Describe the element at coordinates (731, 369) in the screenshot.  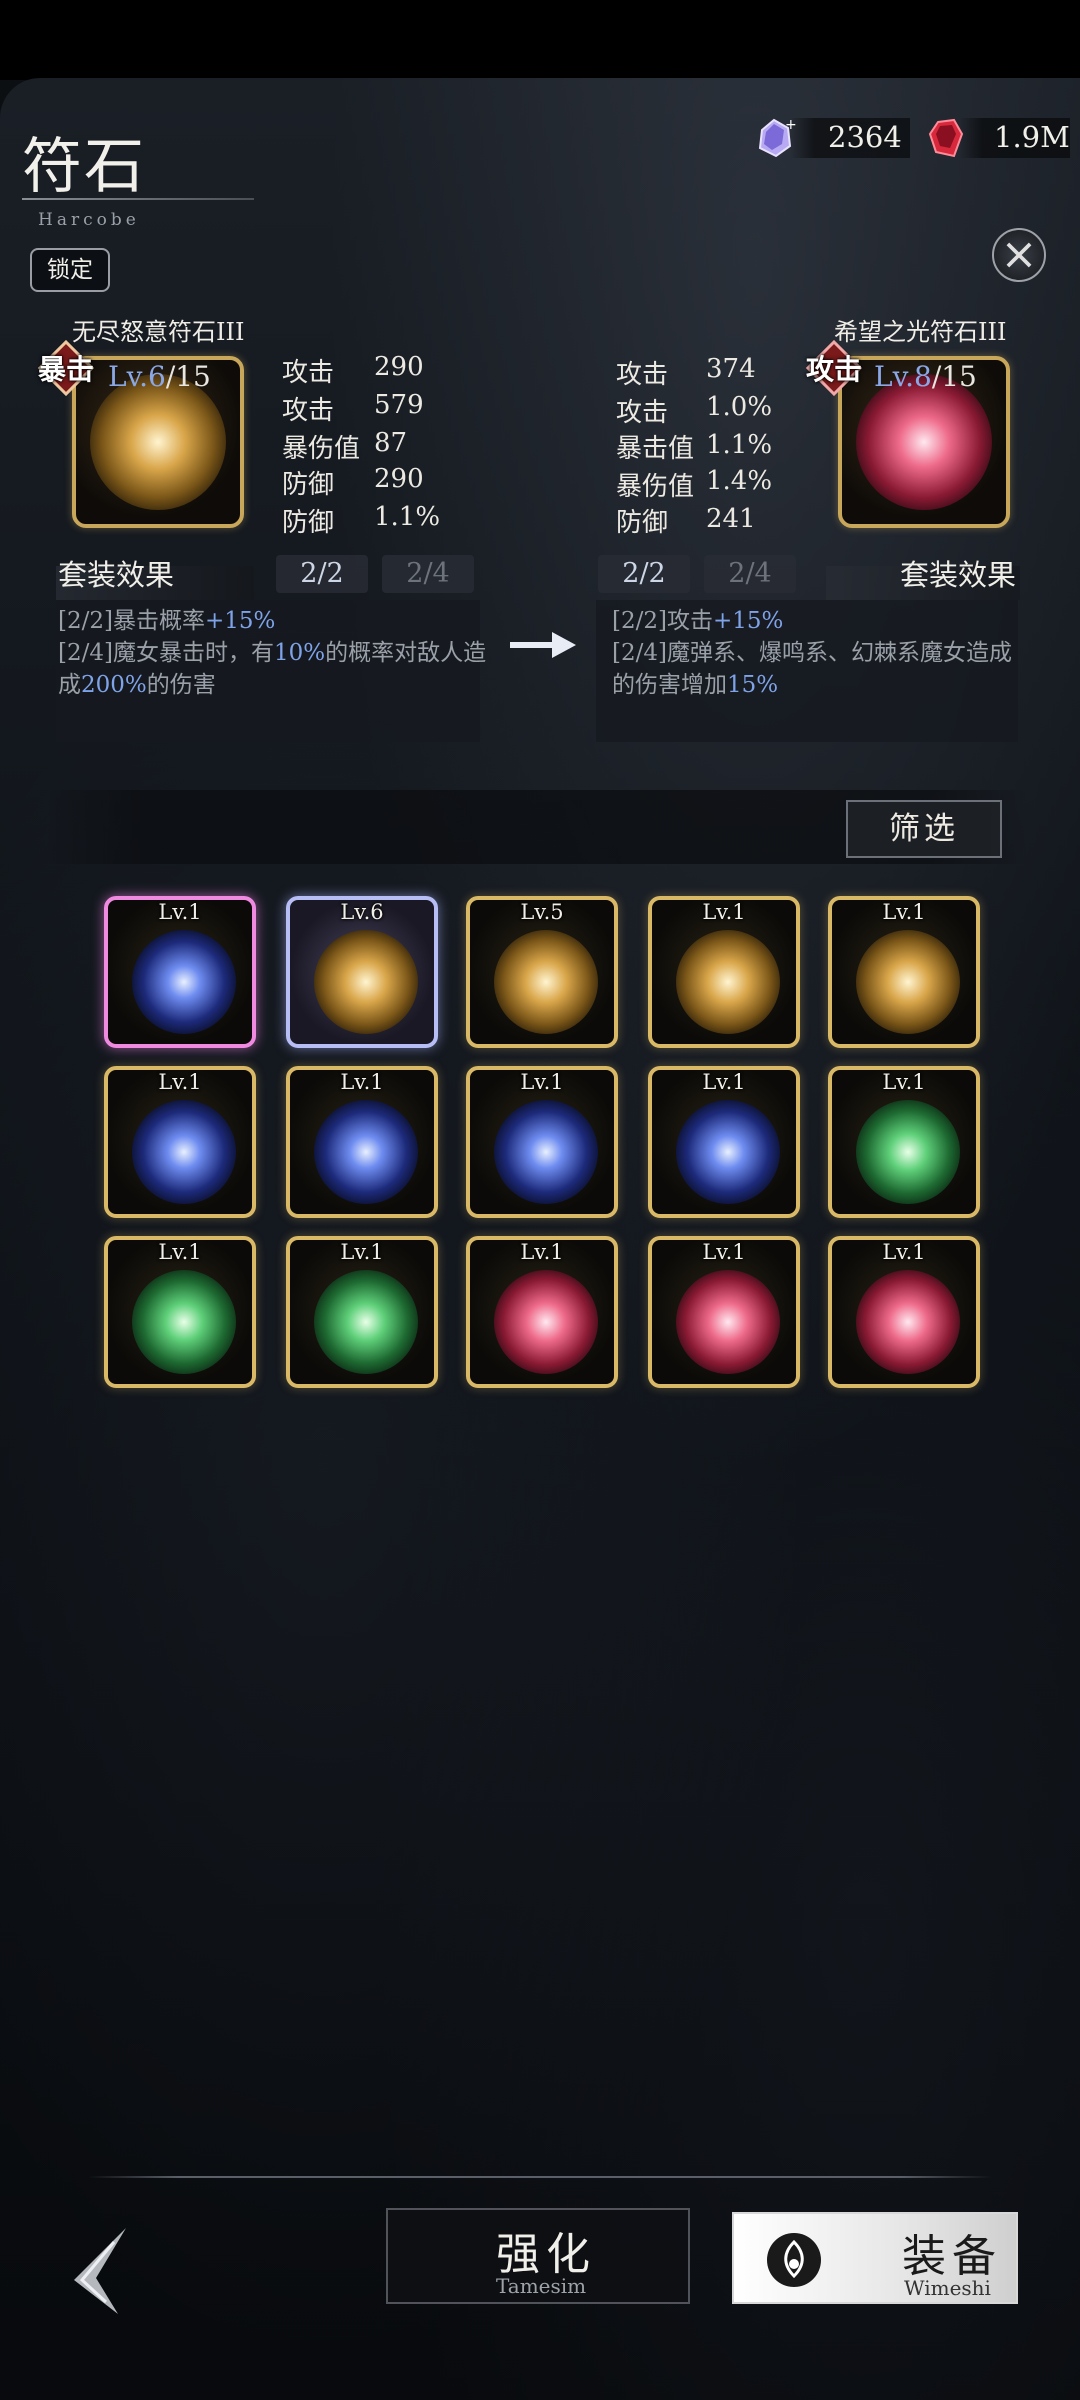
I see `right-stat-value: 374` at that location.